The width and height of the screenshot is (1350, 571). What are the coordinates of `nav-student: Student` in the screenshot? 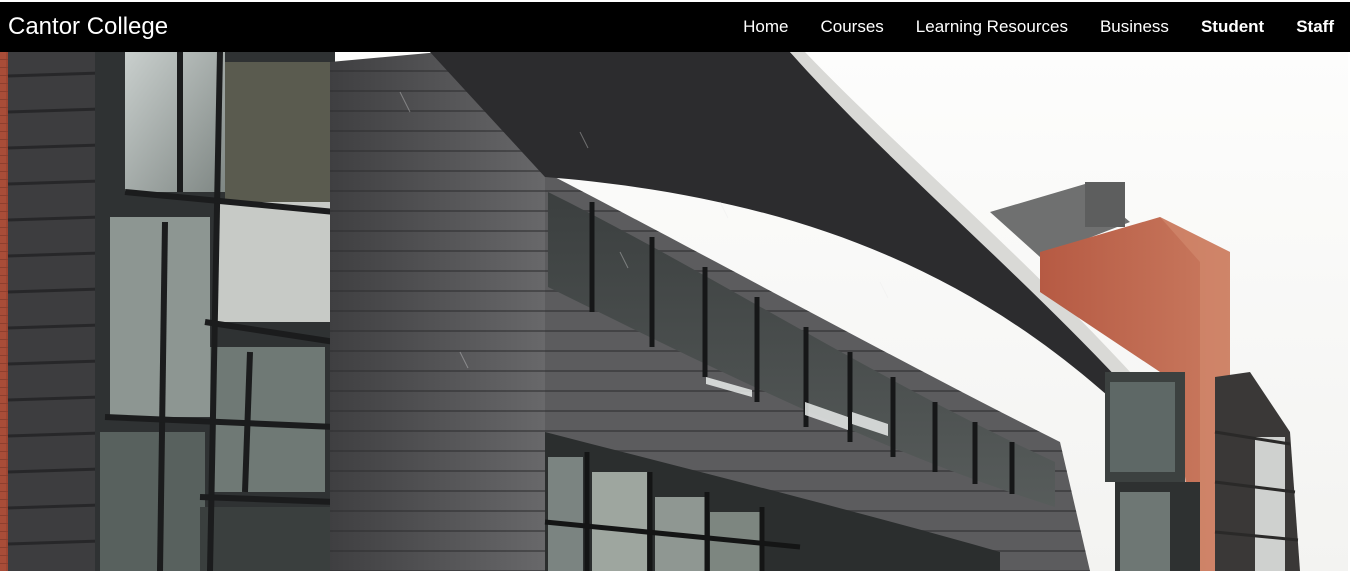 It's located at (1232, 27).